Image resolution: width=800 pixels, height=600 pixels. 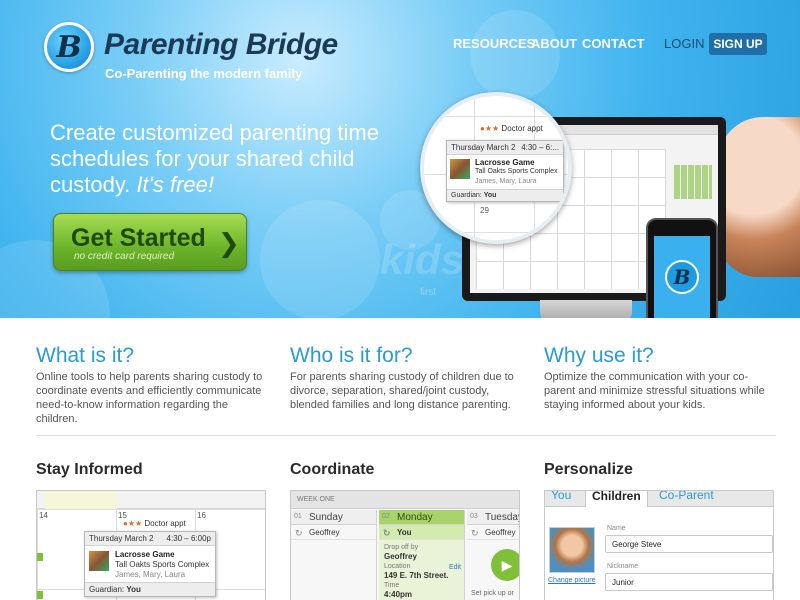 I want to click on day-header: 03 Tuesday, so click(x=493, y=517).